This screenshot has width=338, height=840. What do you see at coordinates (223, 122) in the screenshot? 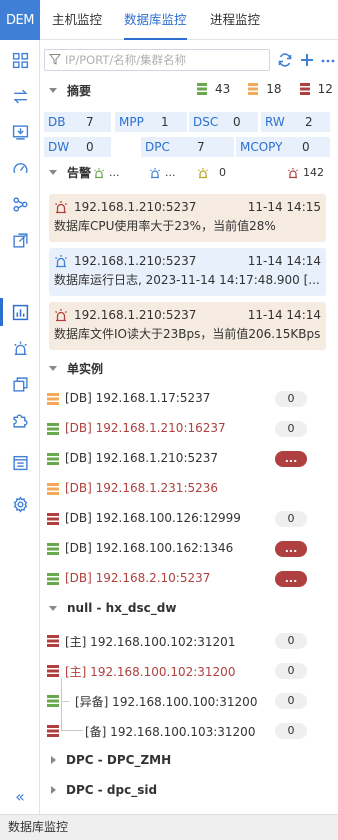
I see `stat-dsc: DSC 0` at bounding box center [223, 122].